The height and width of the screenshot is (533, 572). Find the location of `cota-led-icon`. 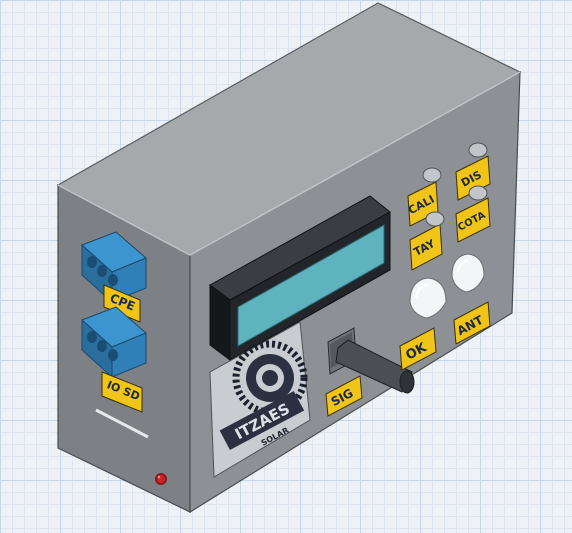

cota-led-icon is located at coordinates (478, 193).